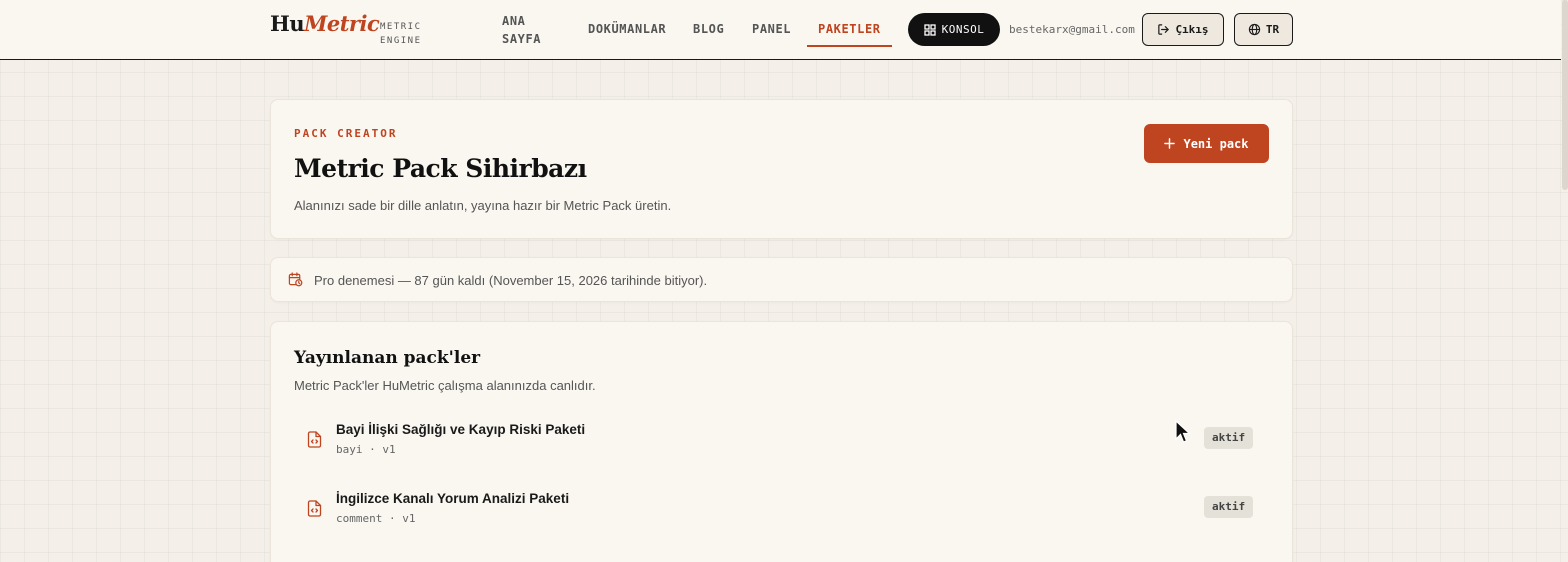 Image resolution: width=1568 pixels, height=562 pixels. Describe the element at coordinates (532, 30) in the screenshot. I see `nav-home: ANA SAYFA` at that location.